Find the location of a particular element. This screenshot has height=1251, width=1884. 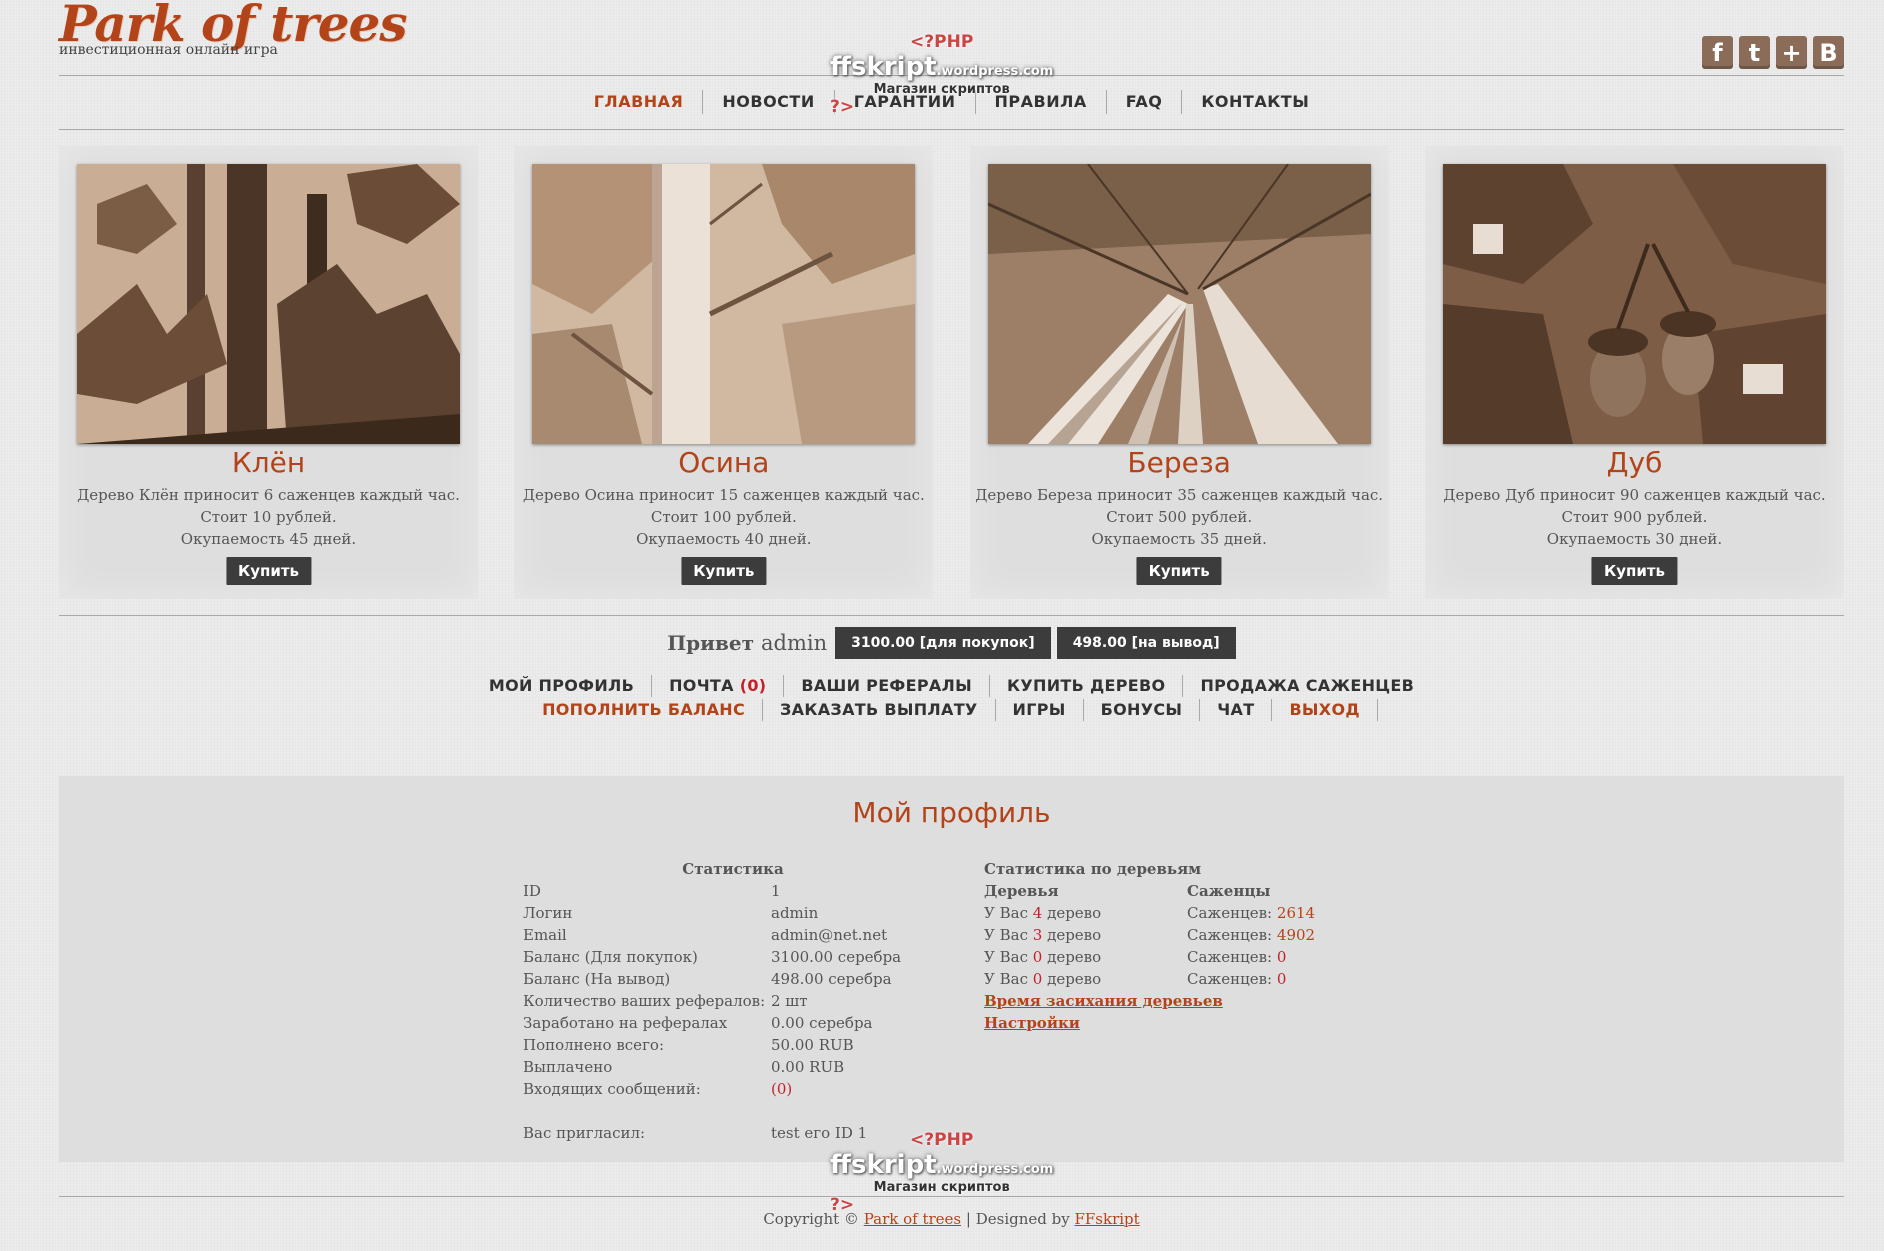

stat-value: 0.00 RUB is located at coordinates (808, 1067).